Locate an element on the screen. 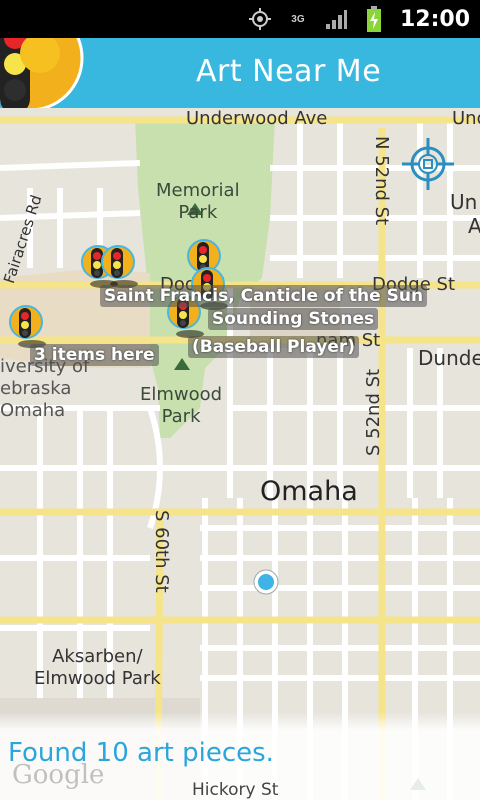 The height and width of the screenshot is (800, 480). marker-label-baseball-player: (Baseball Player) is located at coordinates (274, 347).